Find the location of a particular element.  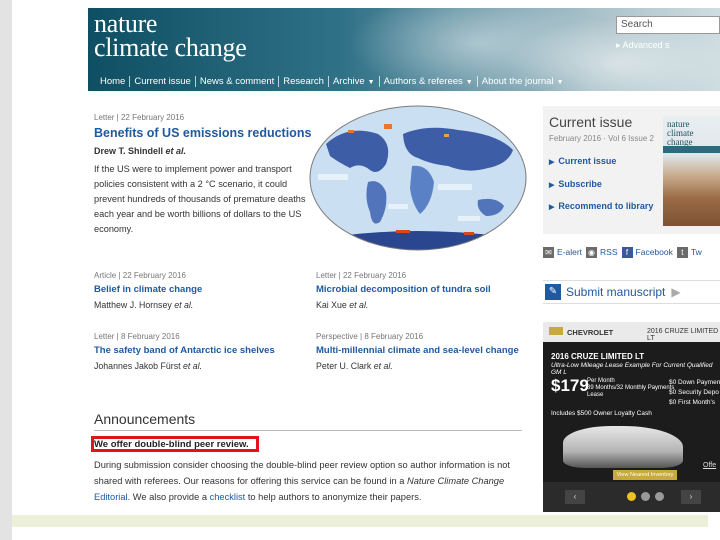

share-rss: ◉ RSS is located at coordinates (602, 252).